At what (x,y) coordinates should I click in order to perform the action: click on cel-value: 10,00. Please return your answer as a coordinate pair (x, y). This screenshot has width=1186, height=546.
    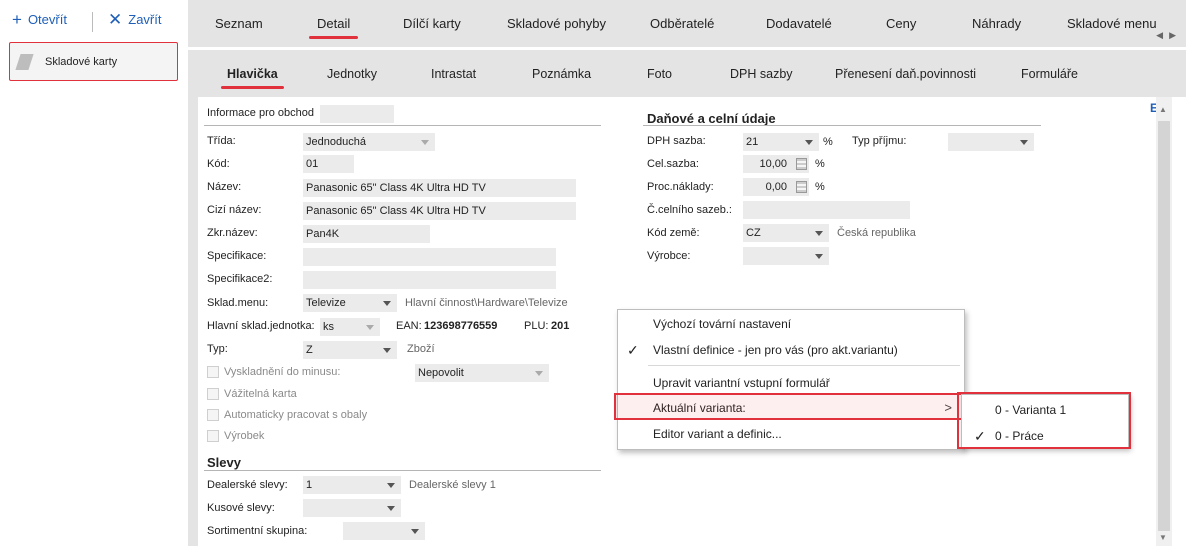
    Looking at the image, I should click on (773, 164).